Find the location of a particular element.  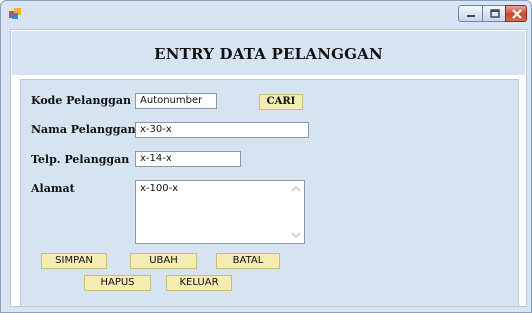

alamat-scrollbar is located at coordinates (296, 212).